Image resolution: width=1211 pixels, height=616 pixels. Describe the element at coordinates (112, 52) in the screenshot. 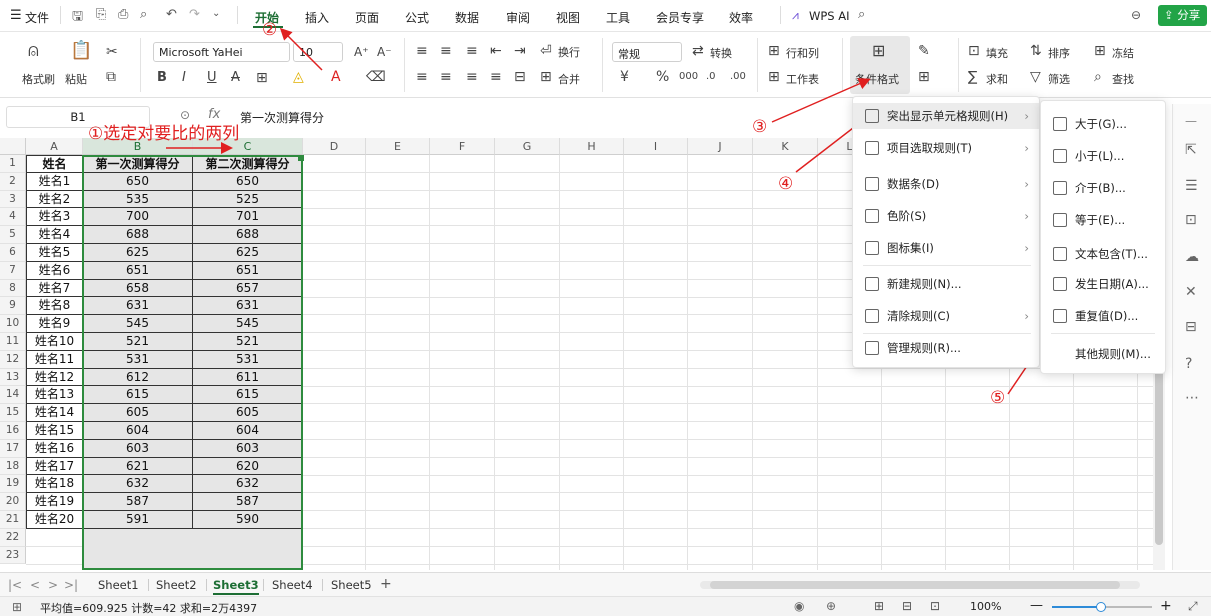

I see `cut-icon: ✂` at that location.